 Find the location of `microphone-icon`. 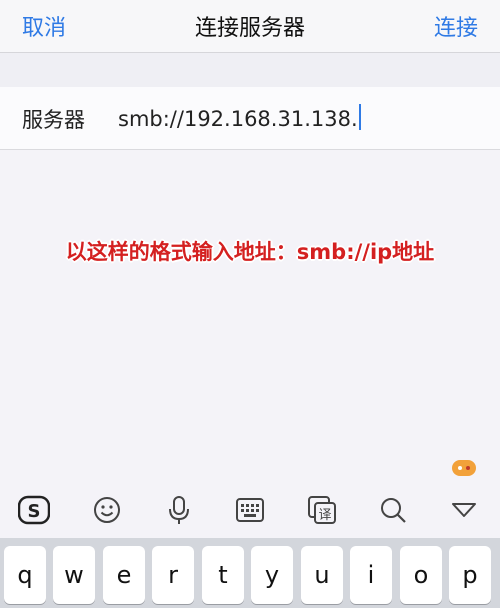

microphone-icon is located at coordinates (179, 510).